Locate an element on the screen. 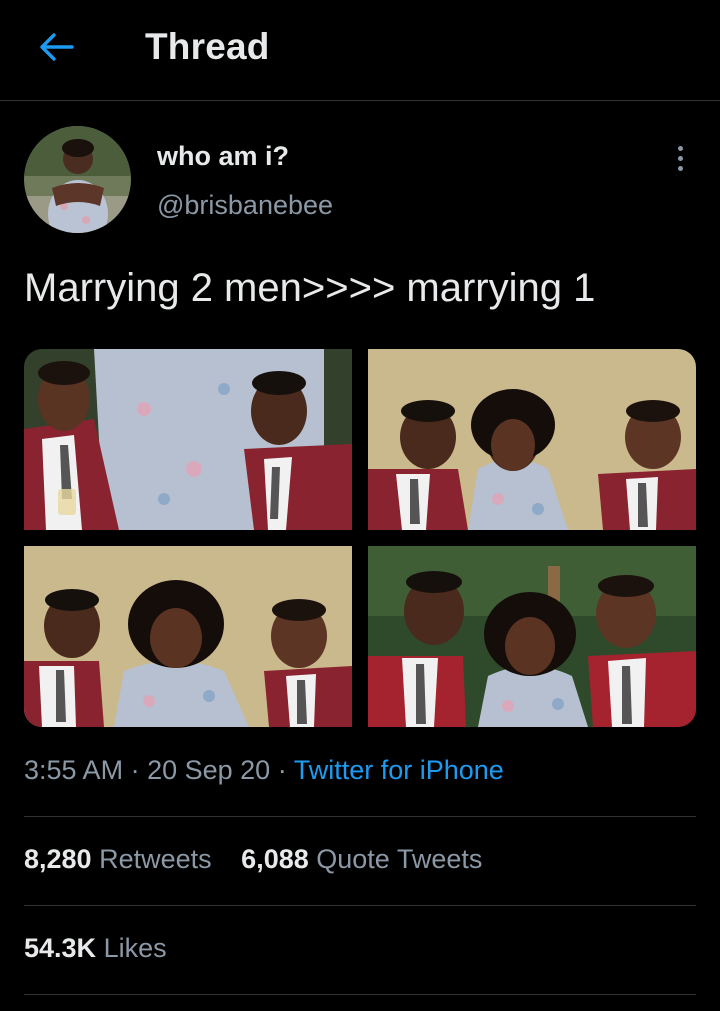 This screenshot has width=720, height=1011. tweet-meta: 3:55 AM · 20 Sep 20 · Twitter for iPhone is located at coordinates (264, 770).